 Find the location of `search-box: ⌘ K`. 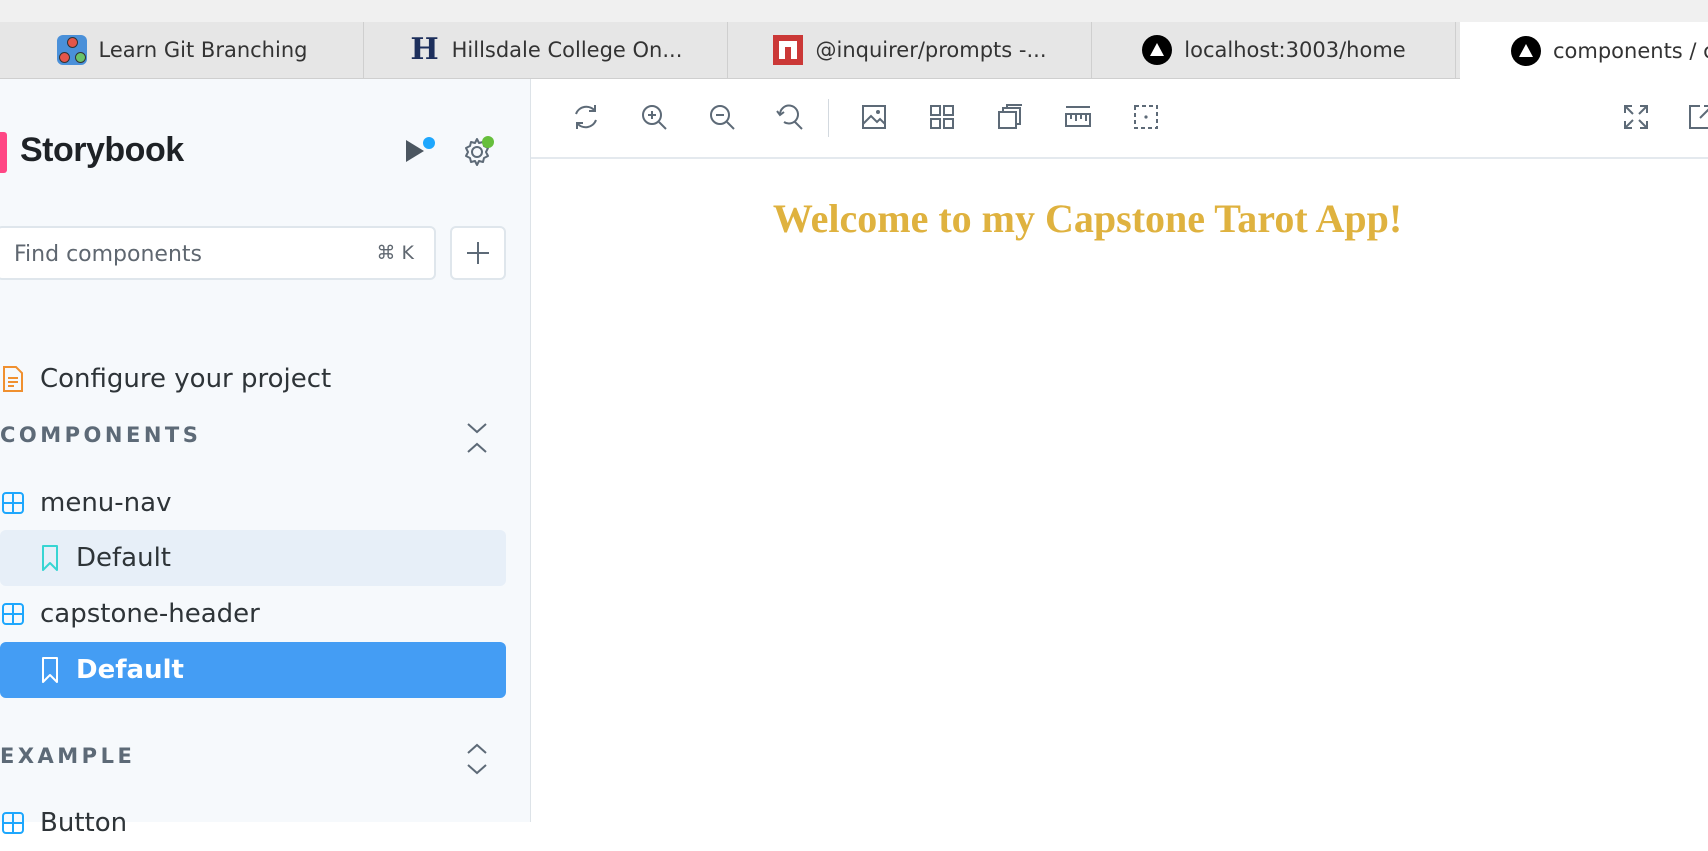

search-box: ⌘ K is located at coordinates (218, 253).